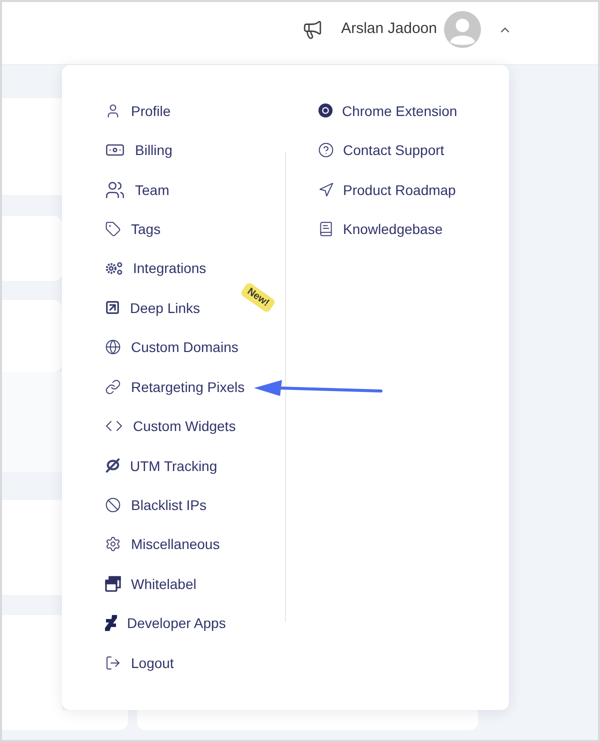 The image size is (600, 742). I want to click on book-icon, so click(326, 228).